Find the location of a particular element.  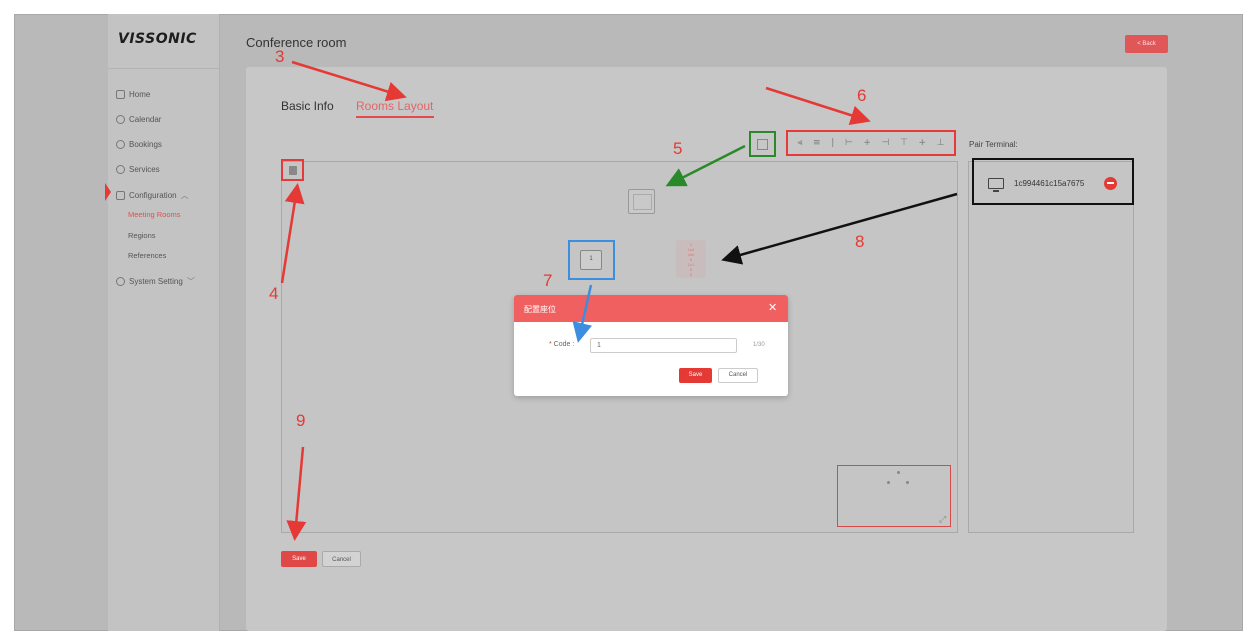

sidebar-item-label: Services is located at coordinates (144, 169).